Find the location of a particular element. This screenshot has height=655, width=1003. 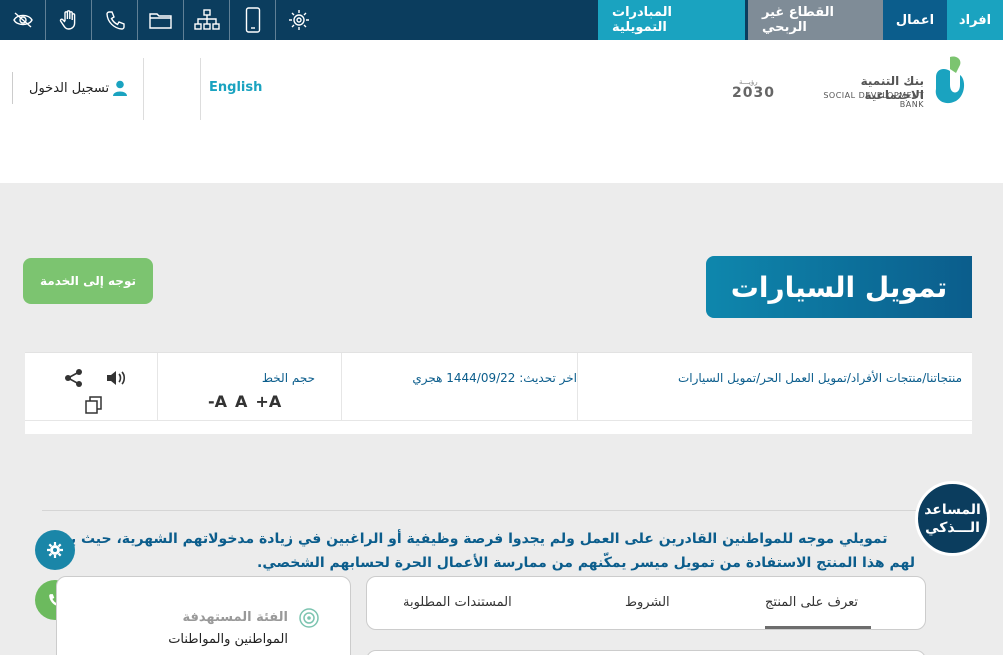

font-increase-button: +A is located at coordinates (268, 401).